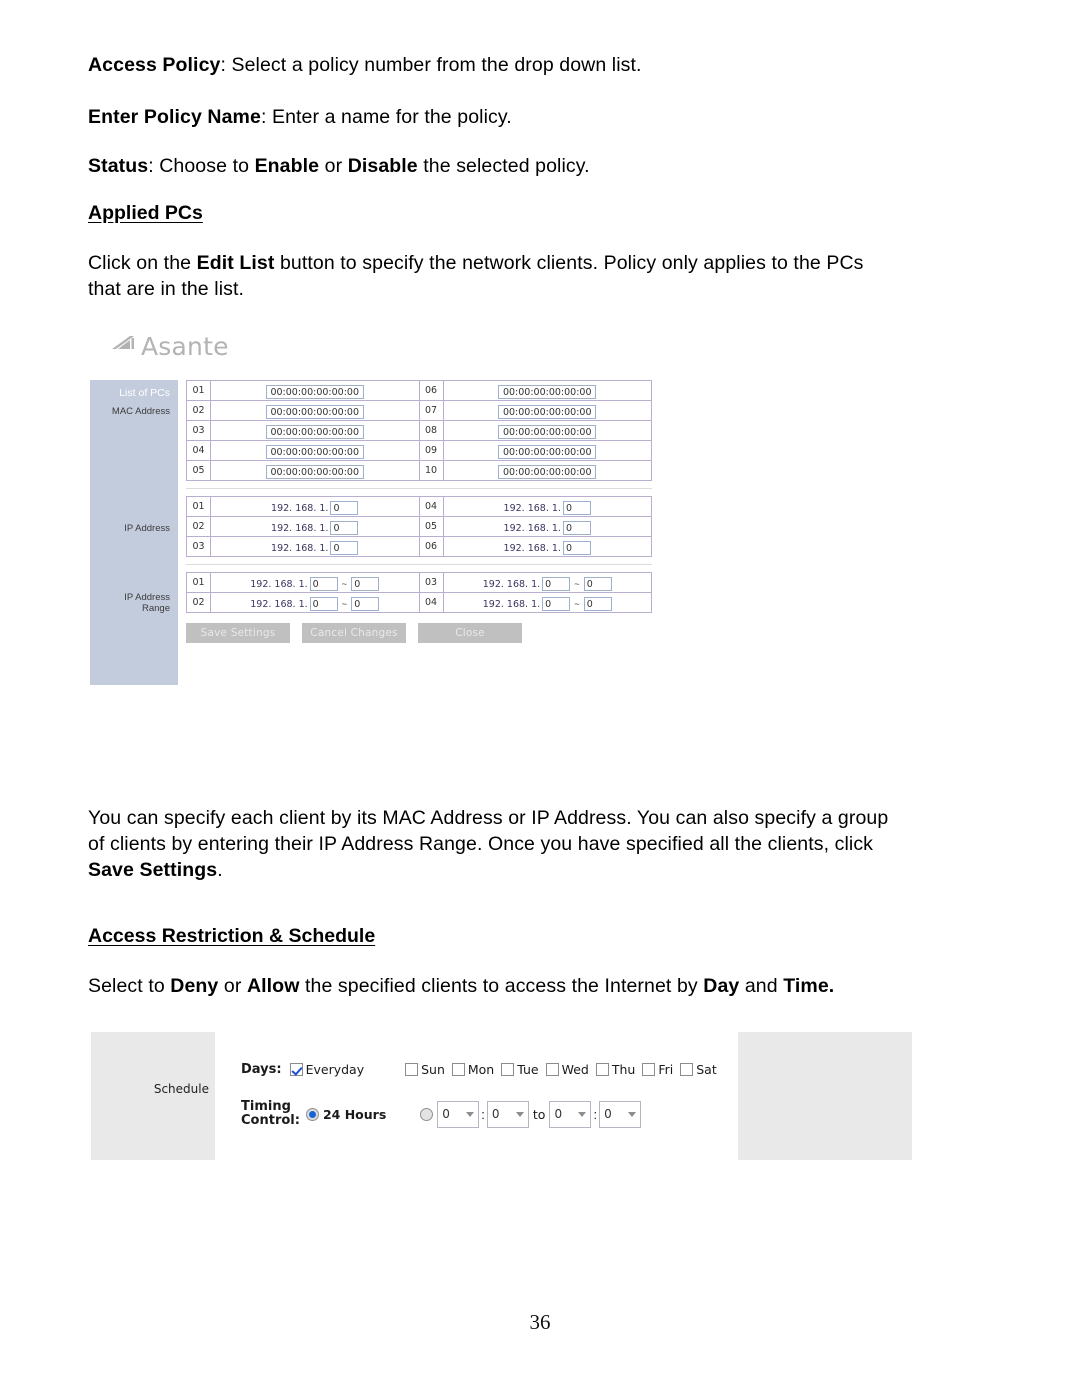 The height and width of the screenshot is (1397, 1080). What do you see at coordinates (657, 1069) in the screenshot?
I see `checkbox-fri: Fri` at bounding box center [657, 1069].